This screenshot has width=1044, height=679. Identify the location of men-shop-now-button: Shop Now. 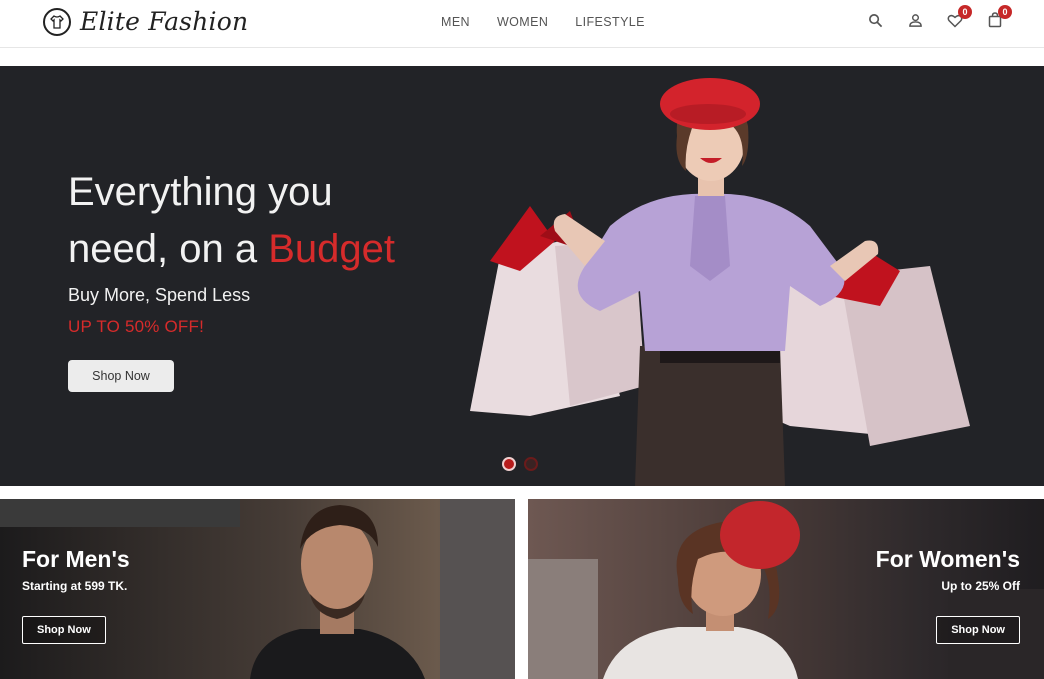
(64, 630).